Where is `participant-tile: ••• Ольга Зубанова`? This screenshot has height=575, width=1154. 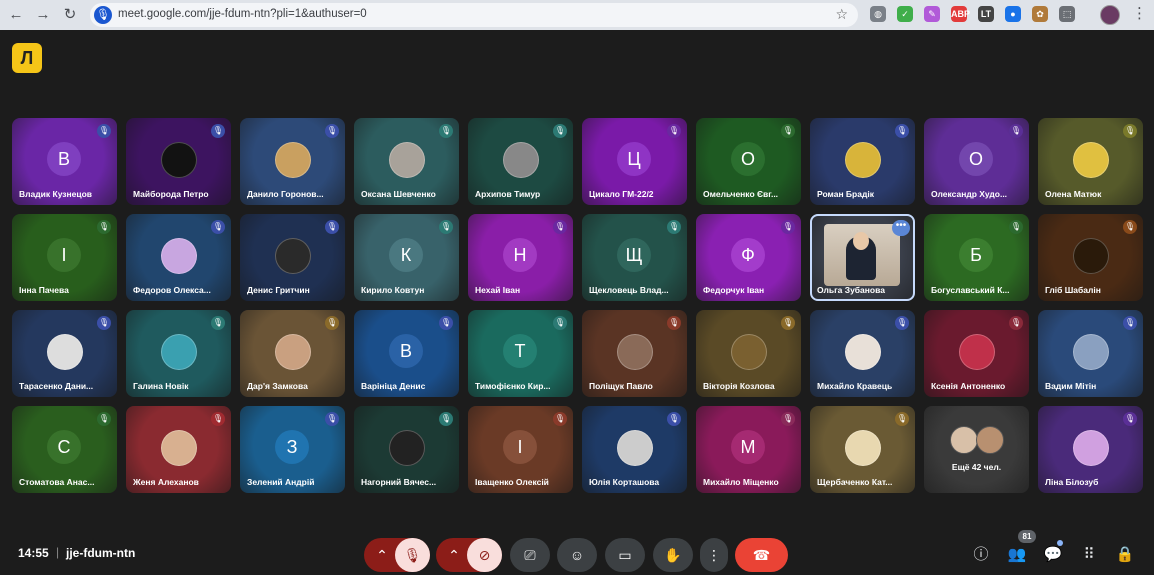
participant-tile: ••• Ольга Зубанова is located at coordinates (862, 257).